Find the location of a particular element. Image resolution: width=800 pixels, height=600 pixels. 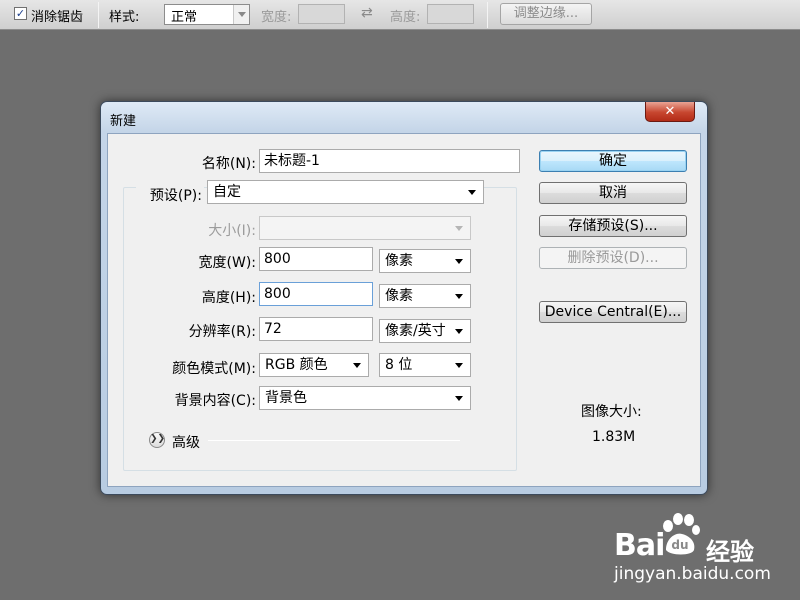

ok-button: 确定 is located at coordinates (613, 161).